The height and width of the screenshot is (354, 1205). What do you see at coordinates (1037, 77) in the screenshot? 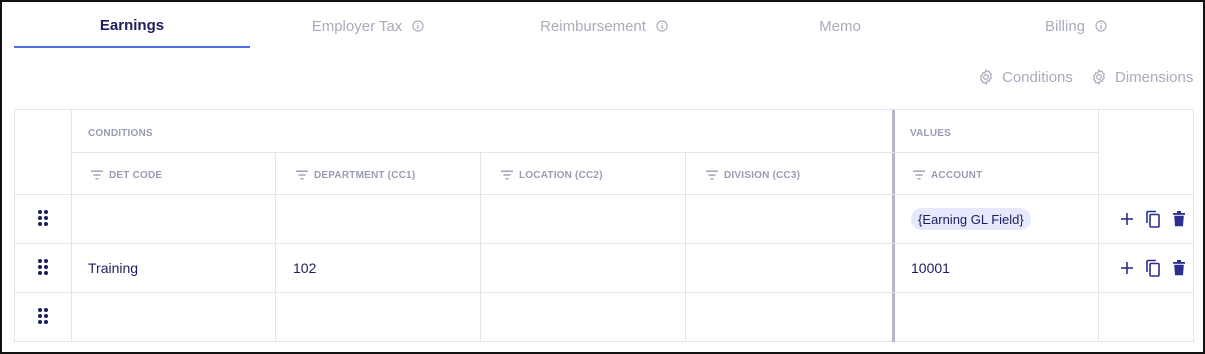
I see `conditions-label: Conditions` at bounding box center [1037, 77].